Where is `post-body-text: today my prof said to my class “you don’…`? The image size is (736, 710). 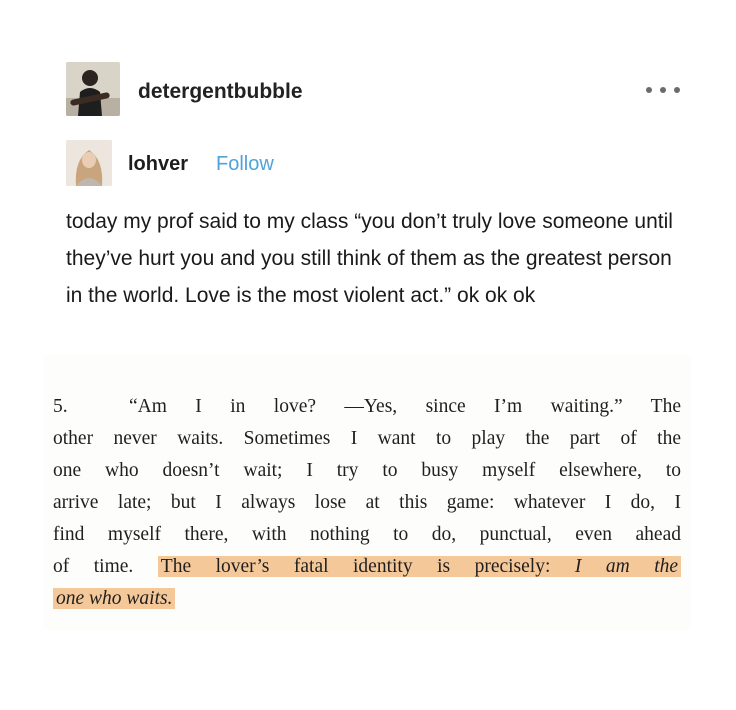
post-body-text: today my prof said to my class “you don’… is located at coordinates (369, 258).